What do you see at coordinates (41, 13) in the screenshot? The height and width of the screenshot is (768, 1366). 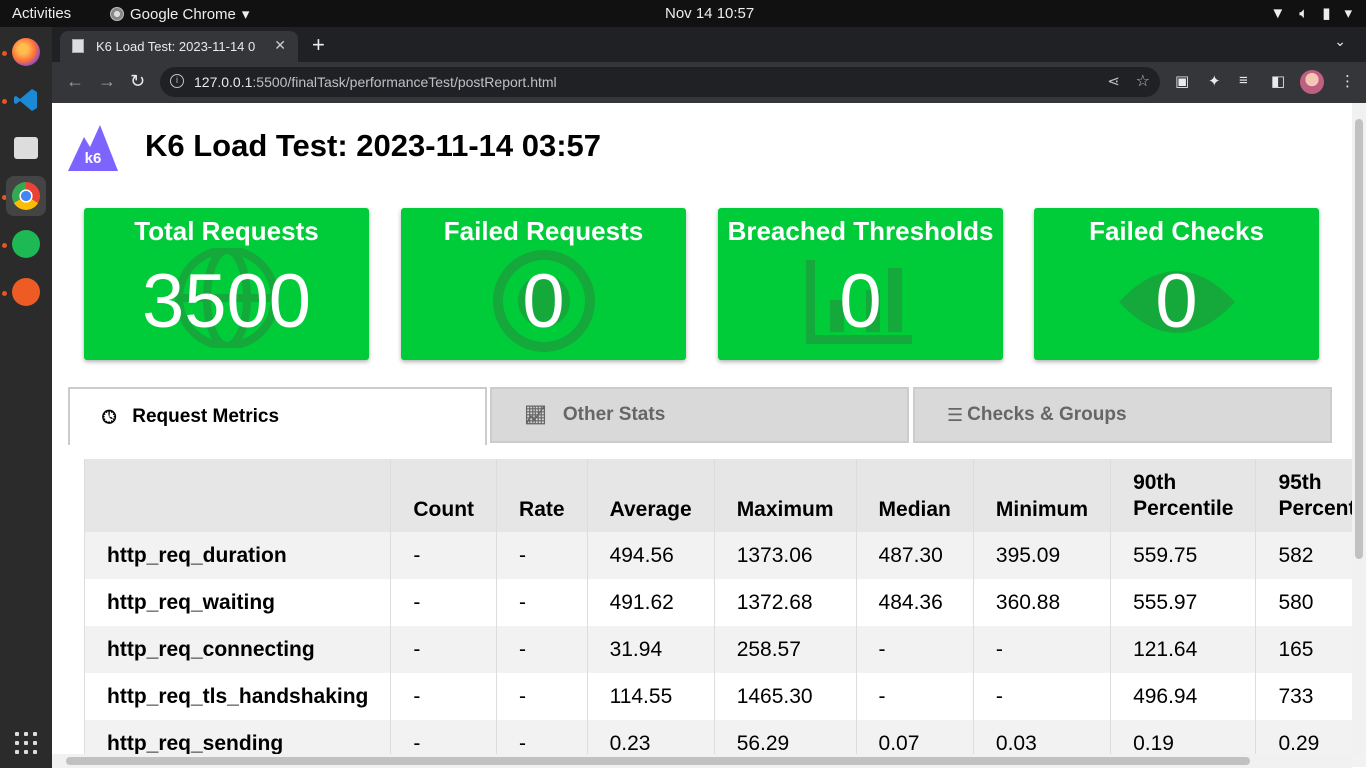 I see `activities-button: Activities` at bounding box center [41, 13].